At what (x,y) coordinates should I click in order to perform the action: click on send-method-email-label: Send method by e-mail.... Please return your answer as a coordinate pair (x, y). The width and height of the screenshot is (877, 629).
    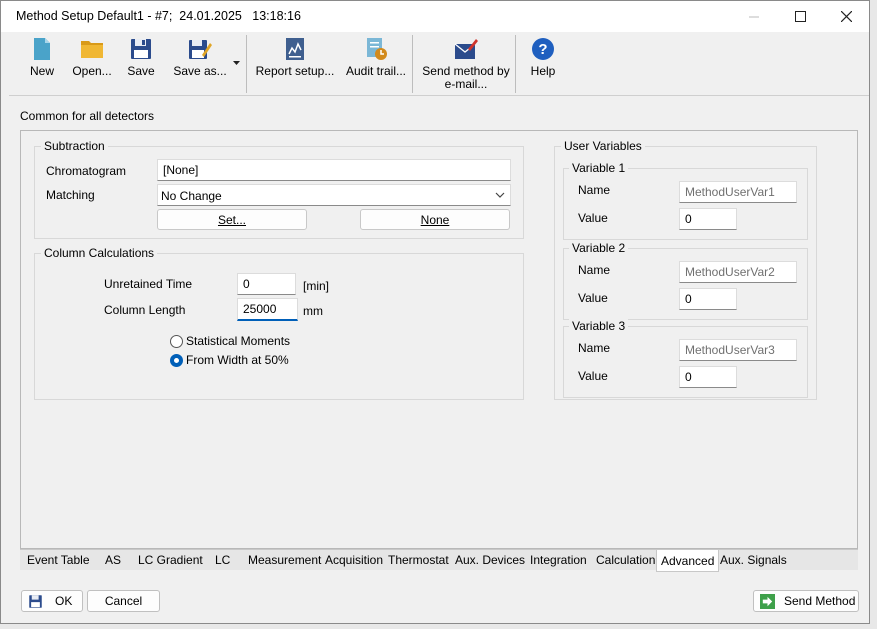
    Looking at the image, I should click on (466, 77).